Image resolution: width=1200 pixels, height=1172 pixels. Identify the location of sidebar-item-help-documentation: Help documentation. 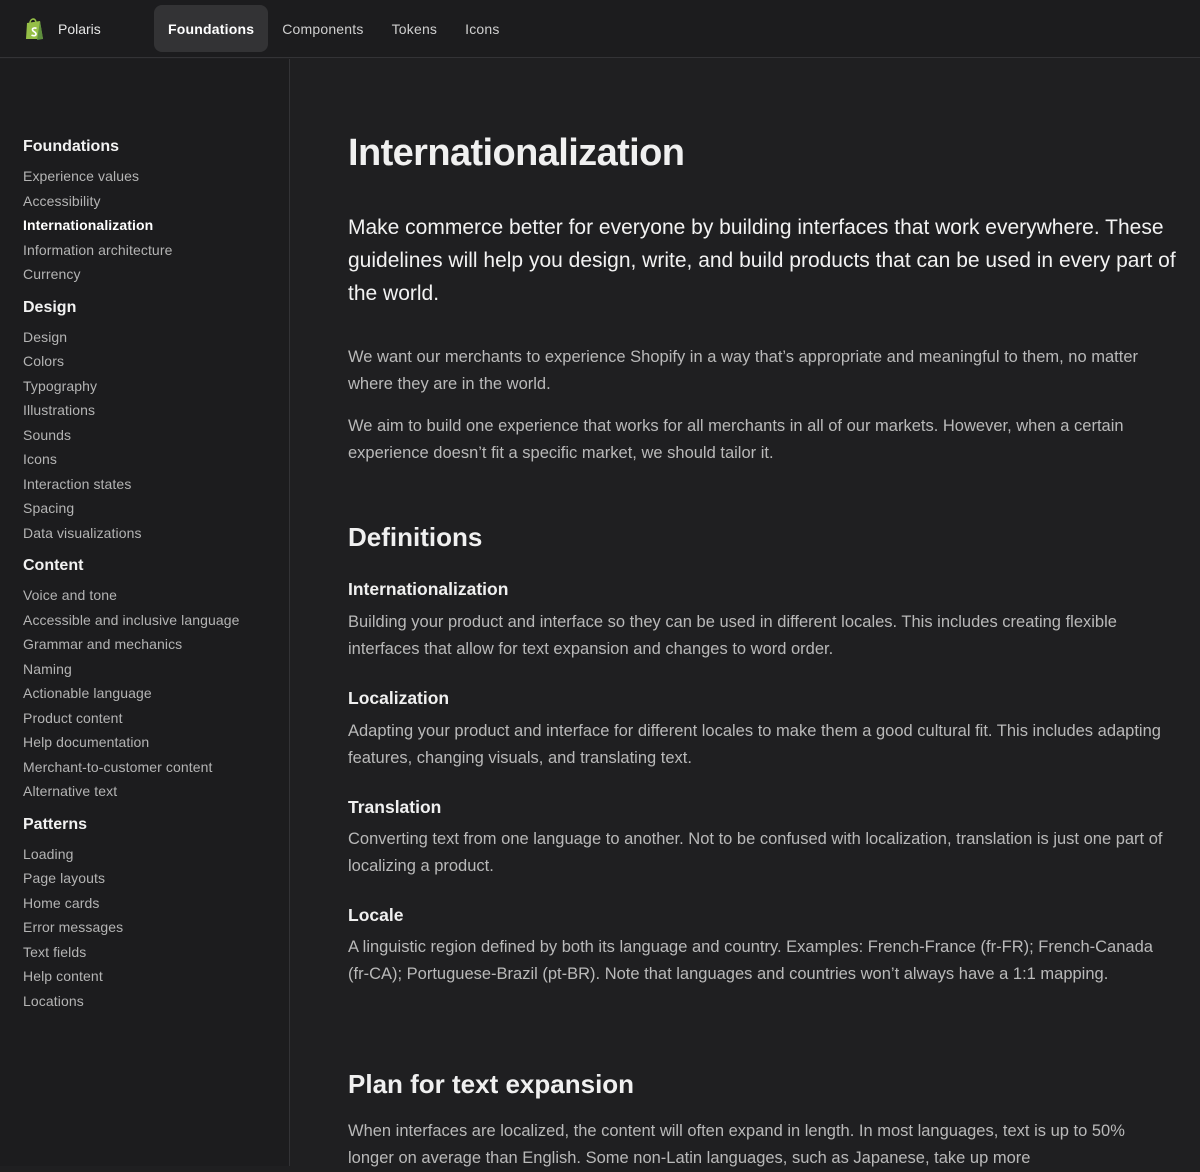
(150, 745).